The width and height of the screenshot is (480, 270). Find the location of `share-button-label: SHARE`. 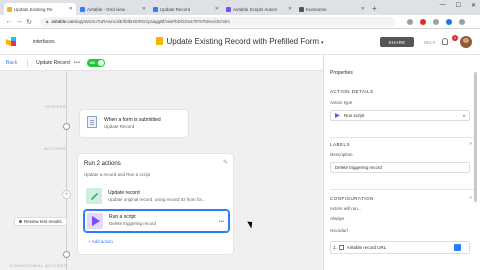

share-button-label: SHARE is located at coordinates (397, 42).